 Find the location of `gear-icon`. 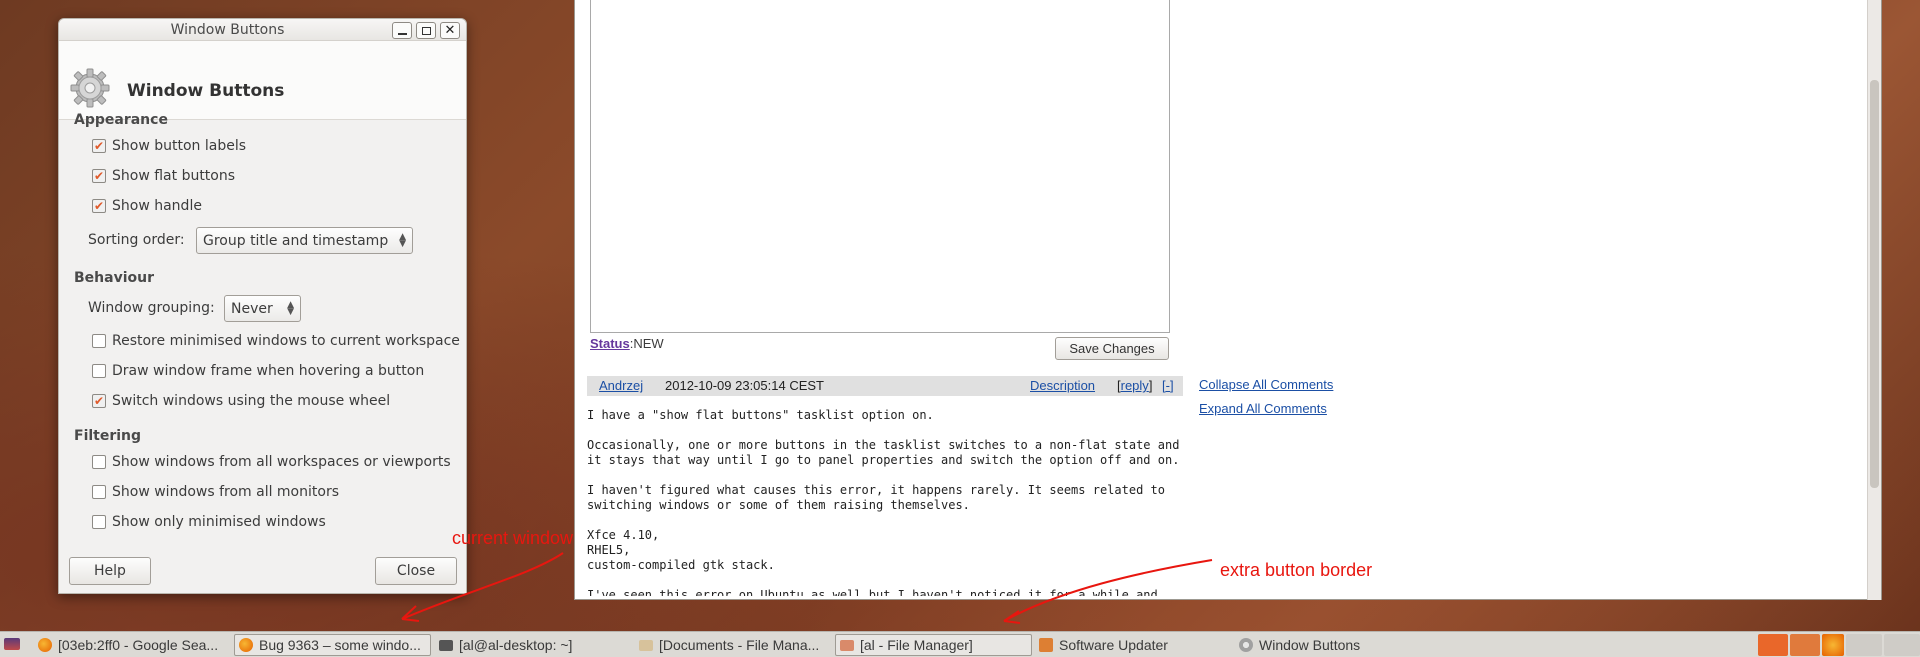

gear-icon is located at coordinates (1246, 645).